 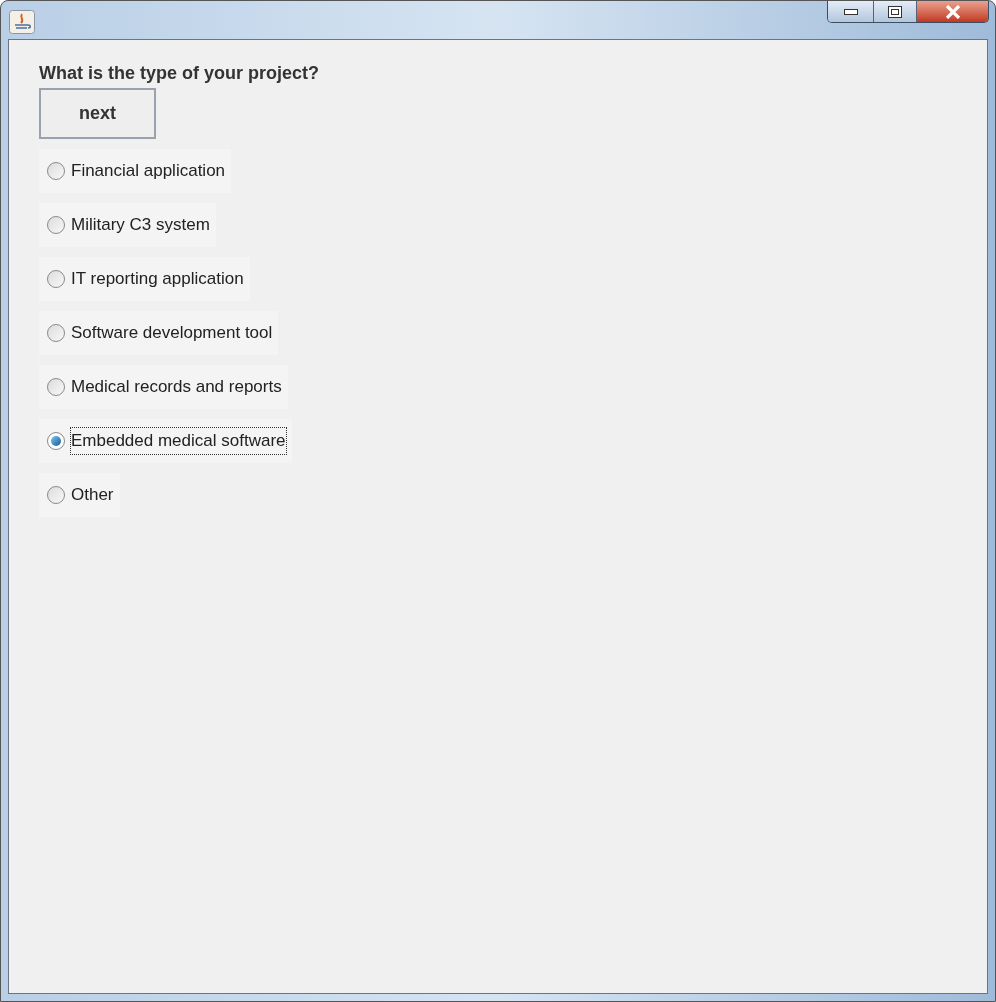 I want to click on radio-option: Financial application, so click(x=135, y=171).